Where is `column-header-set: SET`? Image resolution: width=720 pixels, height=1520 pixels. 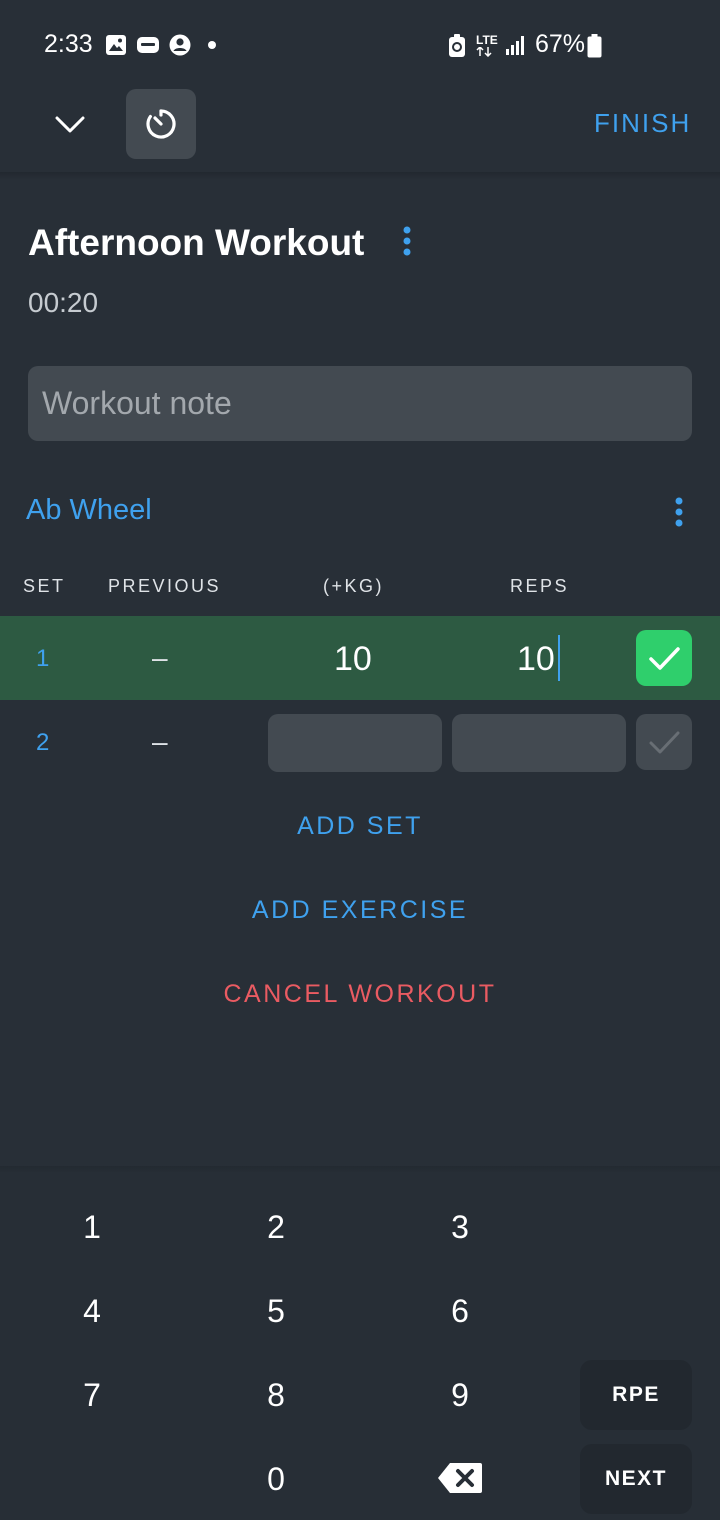 column-header-set: SET is located at coordinates (44, 586).